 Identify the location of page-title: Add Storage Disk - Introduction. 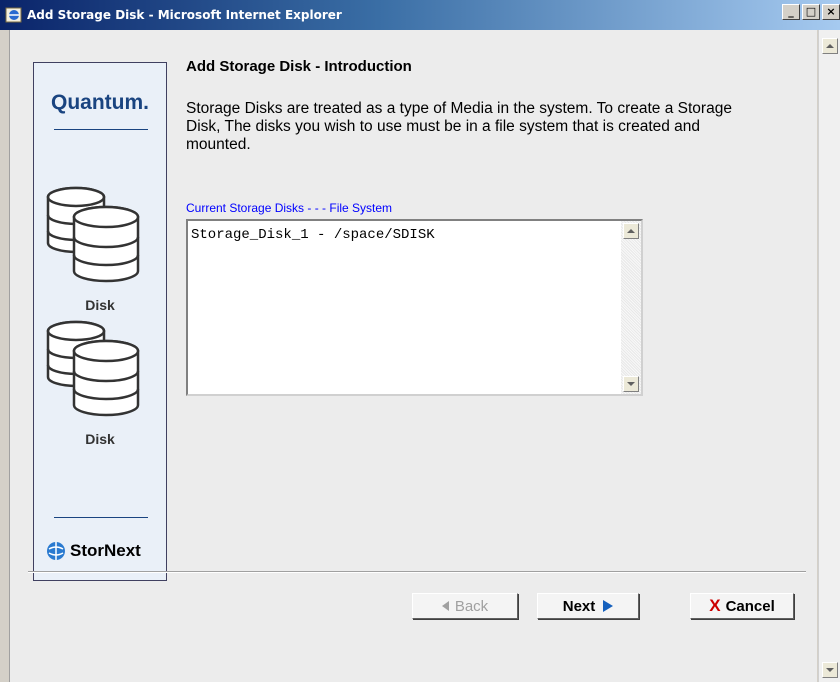
(299, 66).